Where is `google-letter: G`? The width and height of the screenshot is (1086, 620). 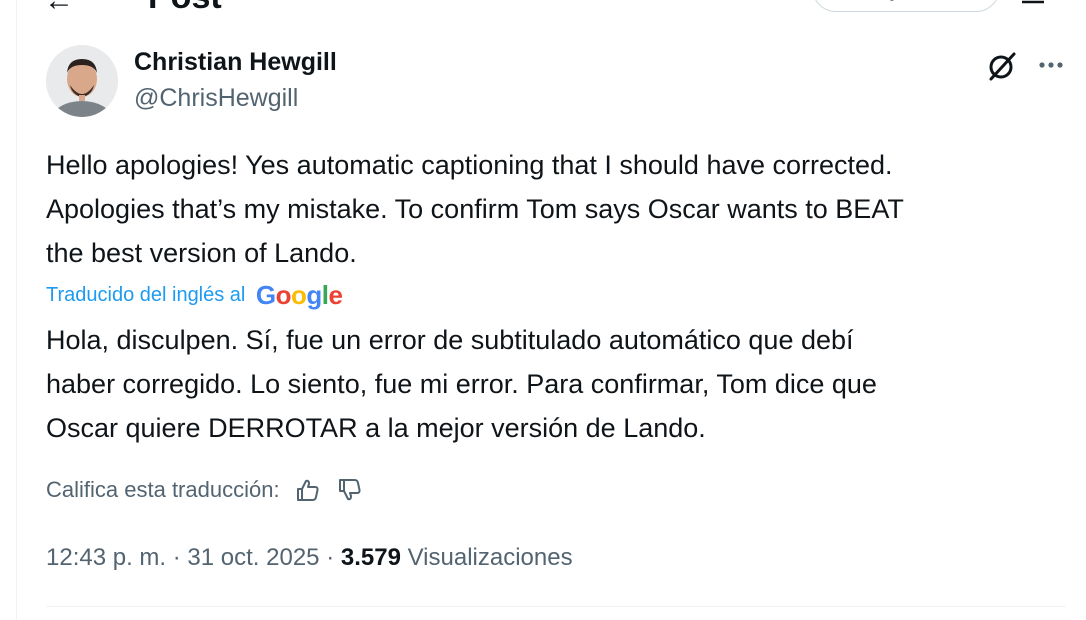 google-letter: G is located at coordinates (265, 295).